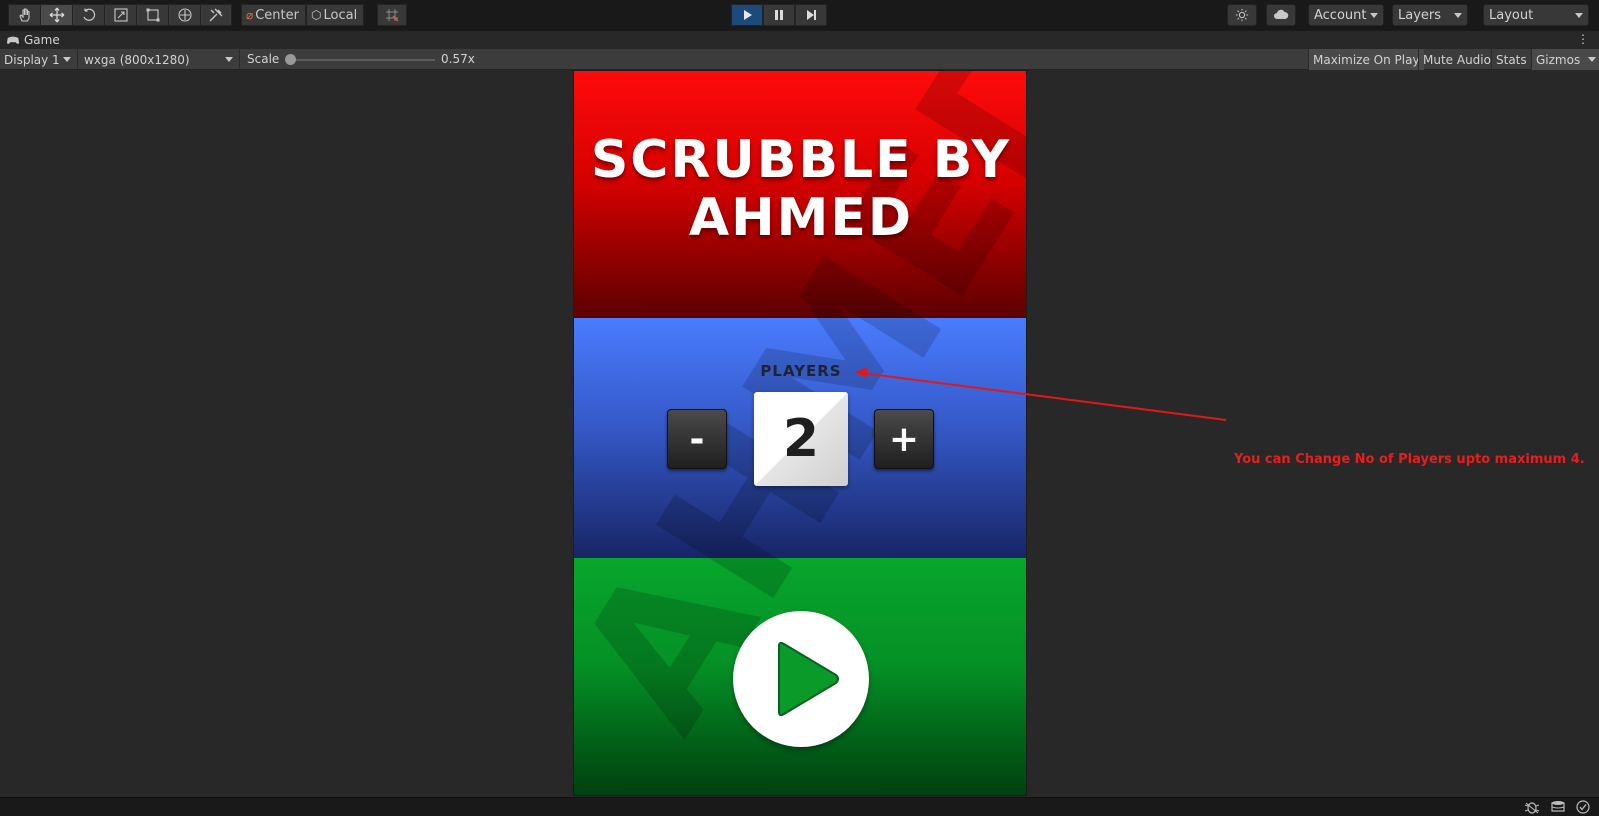 The height and width of the screenshot is (816, 1599). Describe the element at coordinates (1558, 807) in the screenshot. I see `database-icon` at that location.